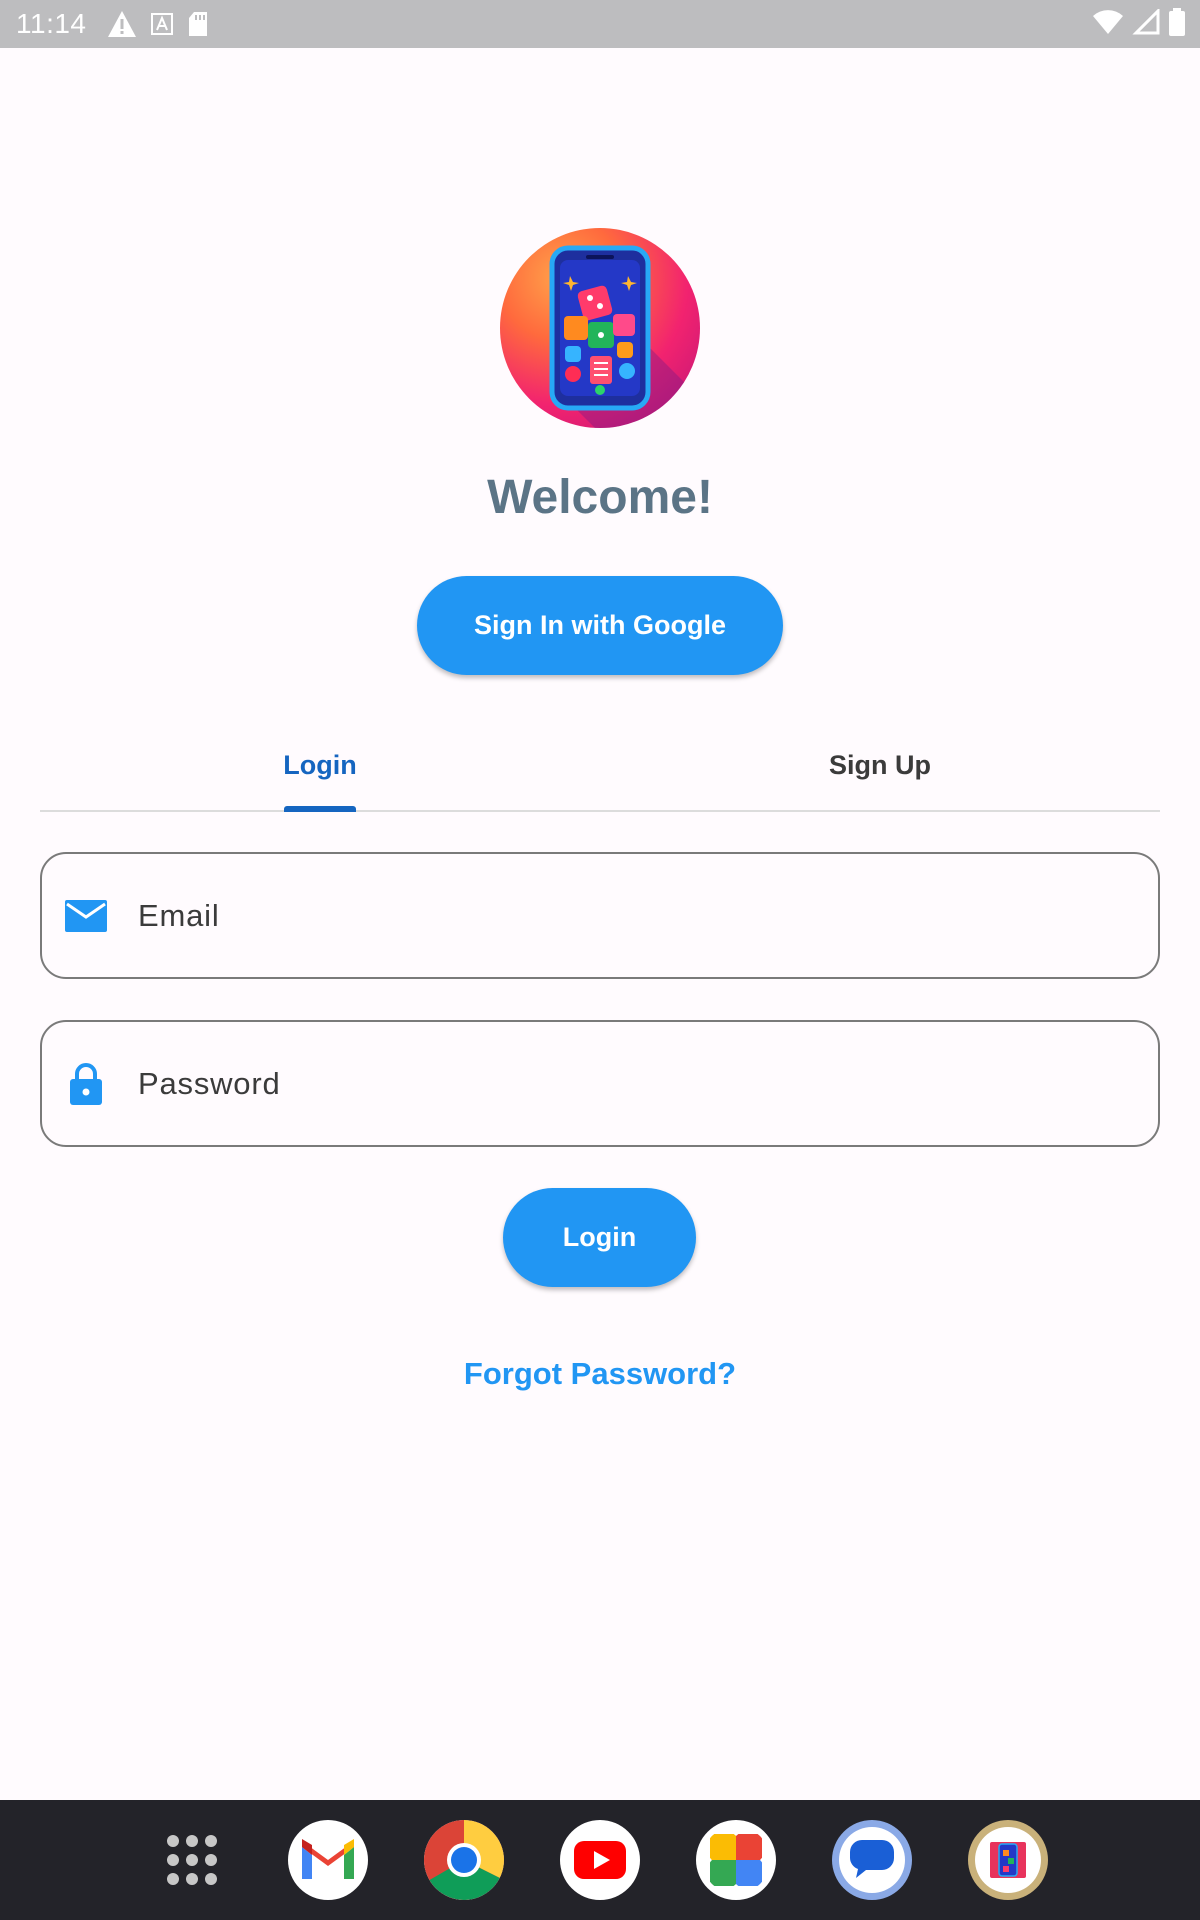  What do you see at coordinates (161, 24) in the screenshot?
I see `font-icon` at bounding box center [161, 24].